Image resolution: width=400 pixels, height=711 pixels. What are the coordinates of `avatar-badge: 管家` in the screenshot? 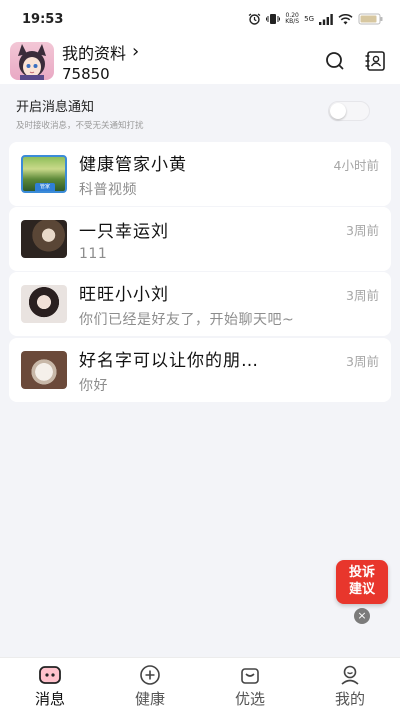 It's located at (45, 187).